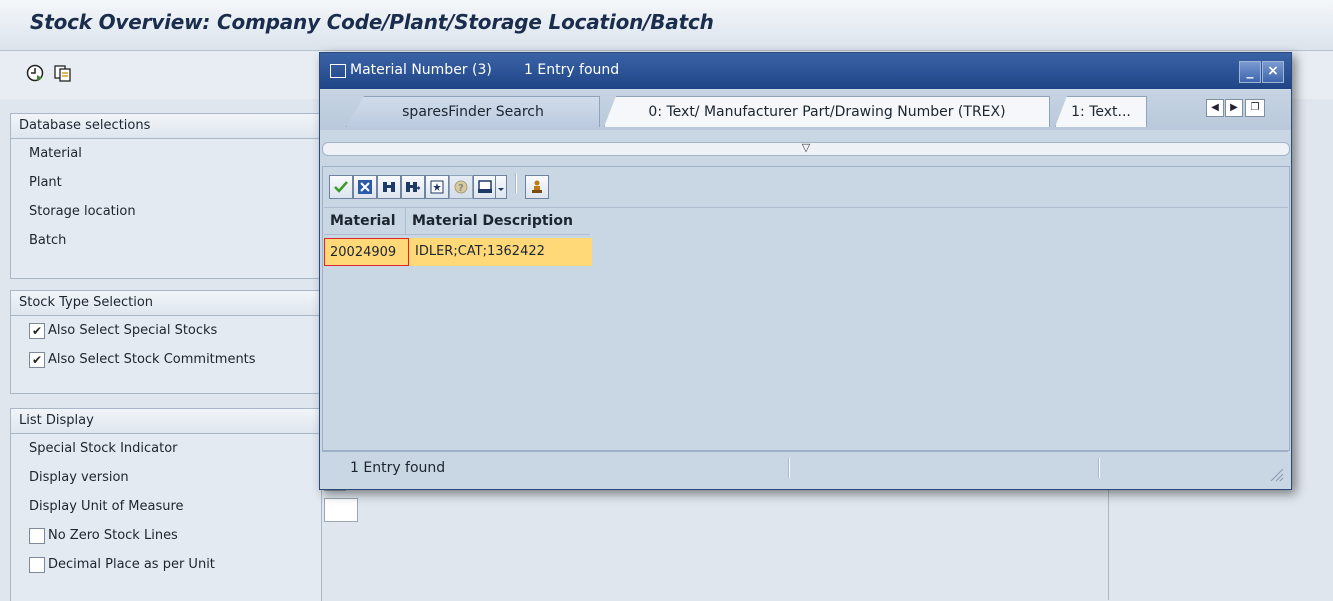 This screenshot has width=1333, height=601. I want to click on dialog-subtitle: 1 Entry found, so click(572, 70).